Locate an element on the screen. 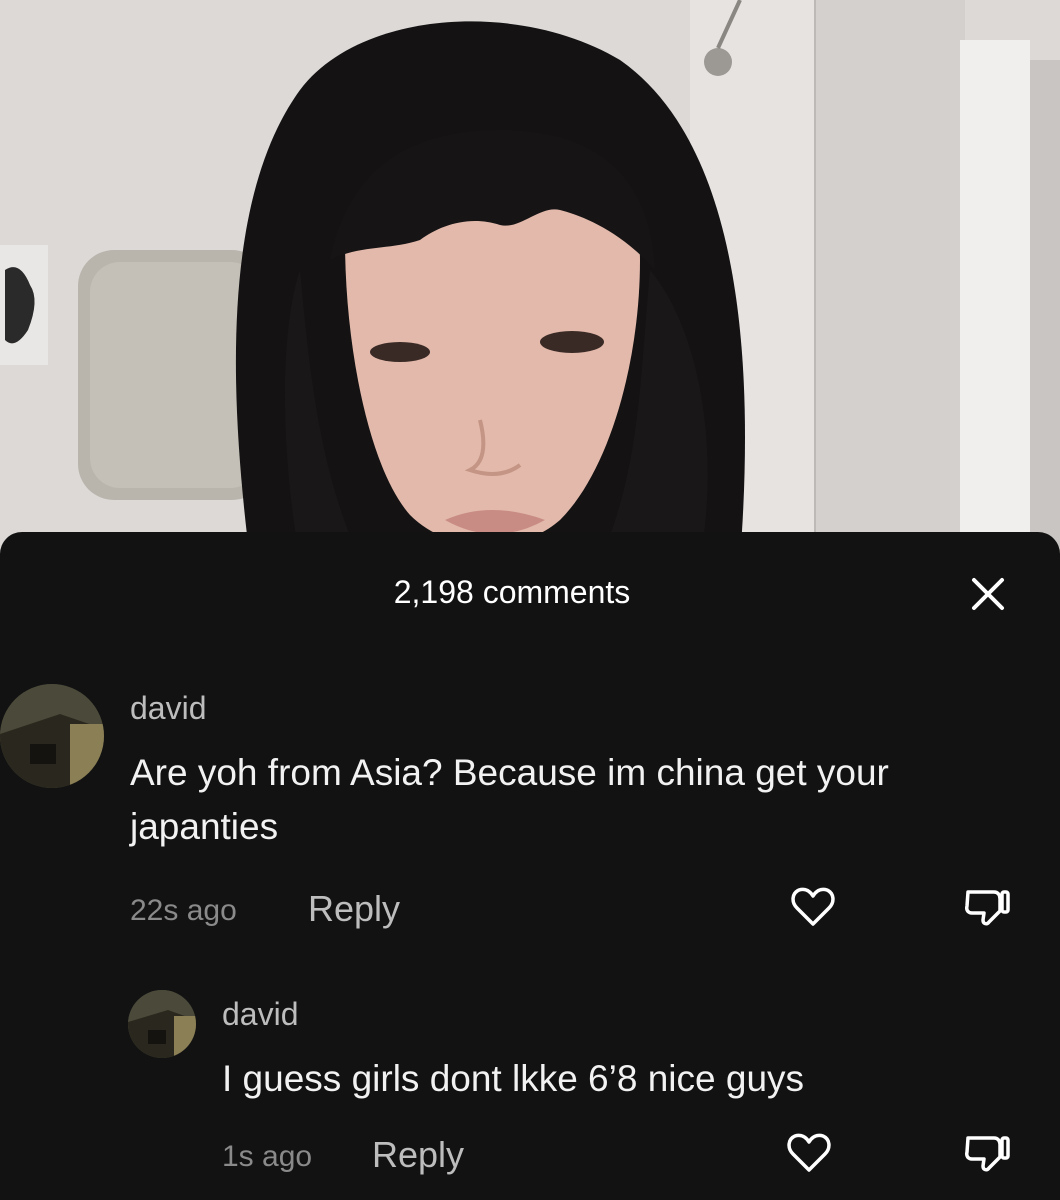  comments-count-title: 2,198 comments is located at coordinates (512, 592).